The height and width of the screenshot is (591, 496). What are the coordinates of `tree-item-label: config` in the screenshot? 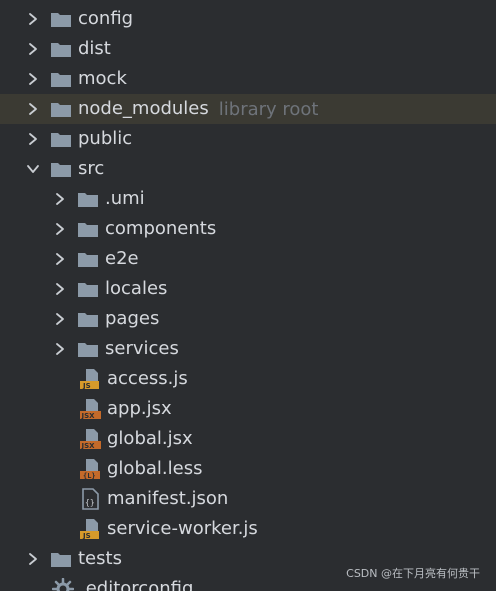 It's located at (106, 18).